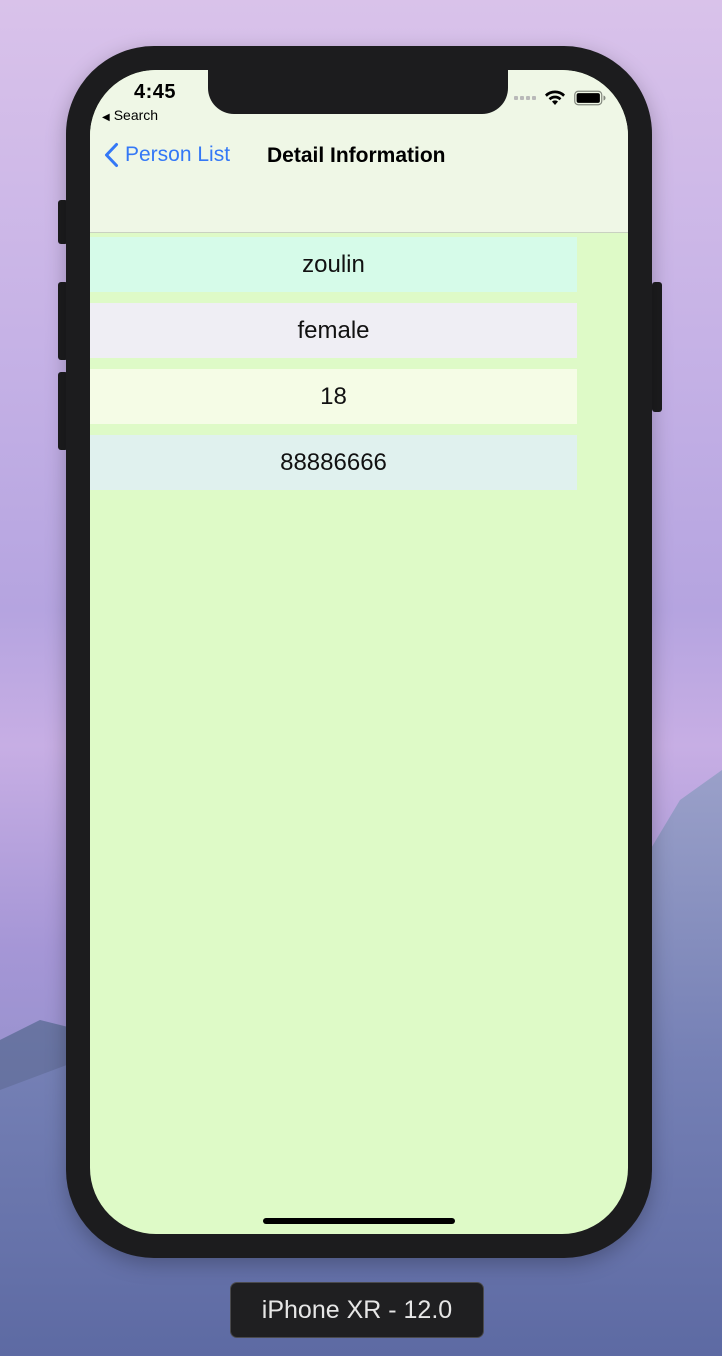  I want to click on back-button-label: Person List, so click(178, 154).